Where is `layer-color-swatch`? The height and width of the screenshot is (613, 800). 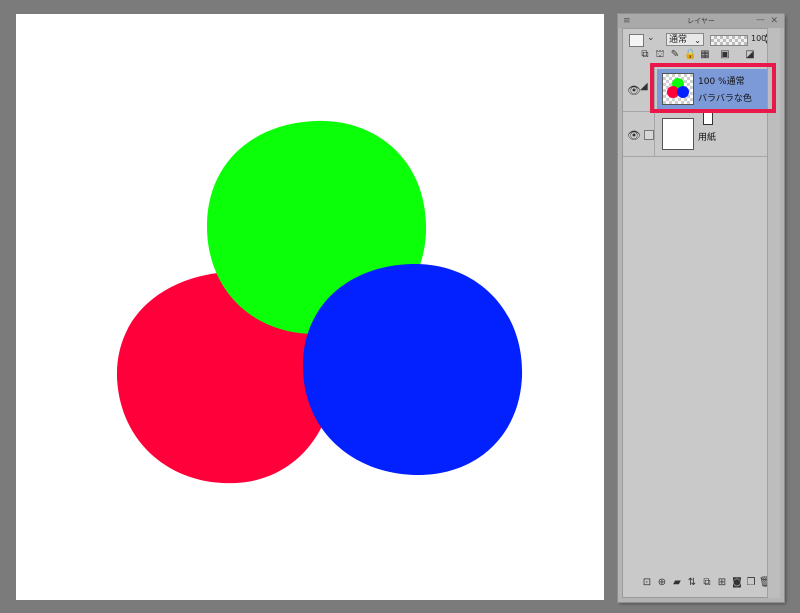 layer-color-swatch is located at coordinates (636, 40).